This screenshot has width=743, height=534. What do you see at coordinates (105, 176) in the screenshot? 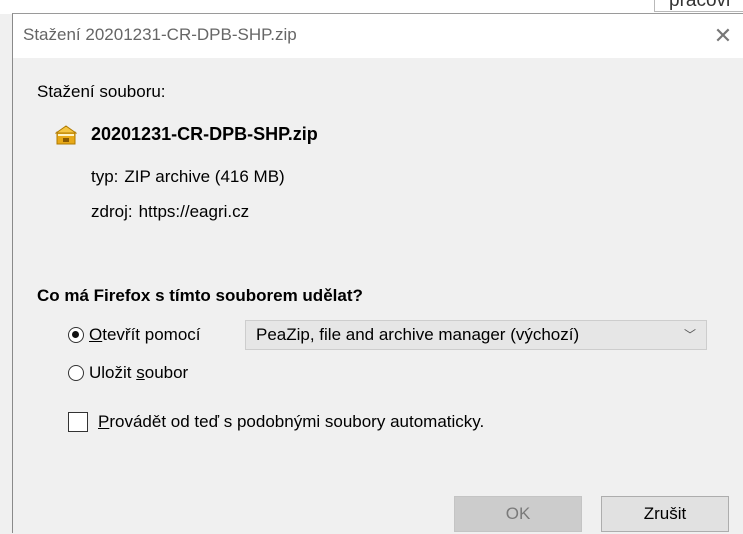
I see `file-type-label: typ:` at bounding box center [105, 176].